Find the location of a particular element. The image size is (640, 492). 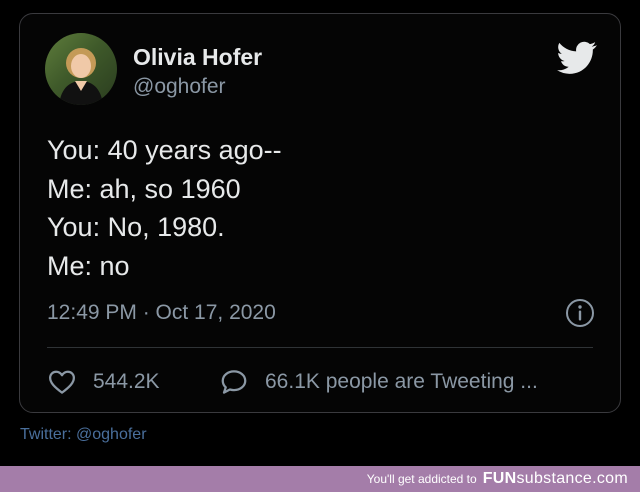

tweet-line: You: No, 1980. is located at coordinates (136, 227).